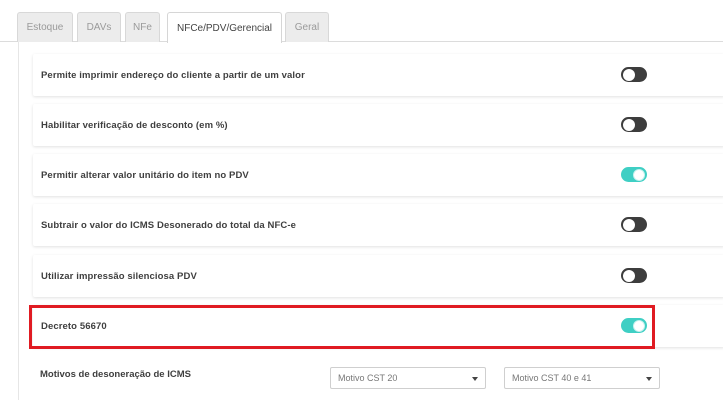 The height and width of the screenshot is (400, 723). What do you see at coordinates (74, 326) in the screenshot?
I see `setting-label: Decreto 56670` at bounding box center [74, 326].